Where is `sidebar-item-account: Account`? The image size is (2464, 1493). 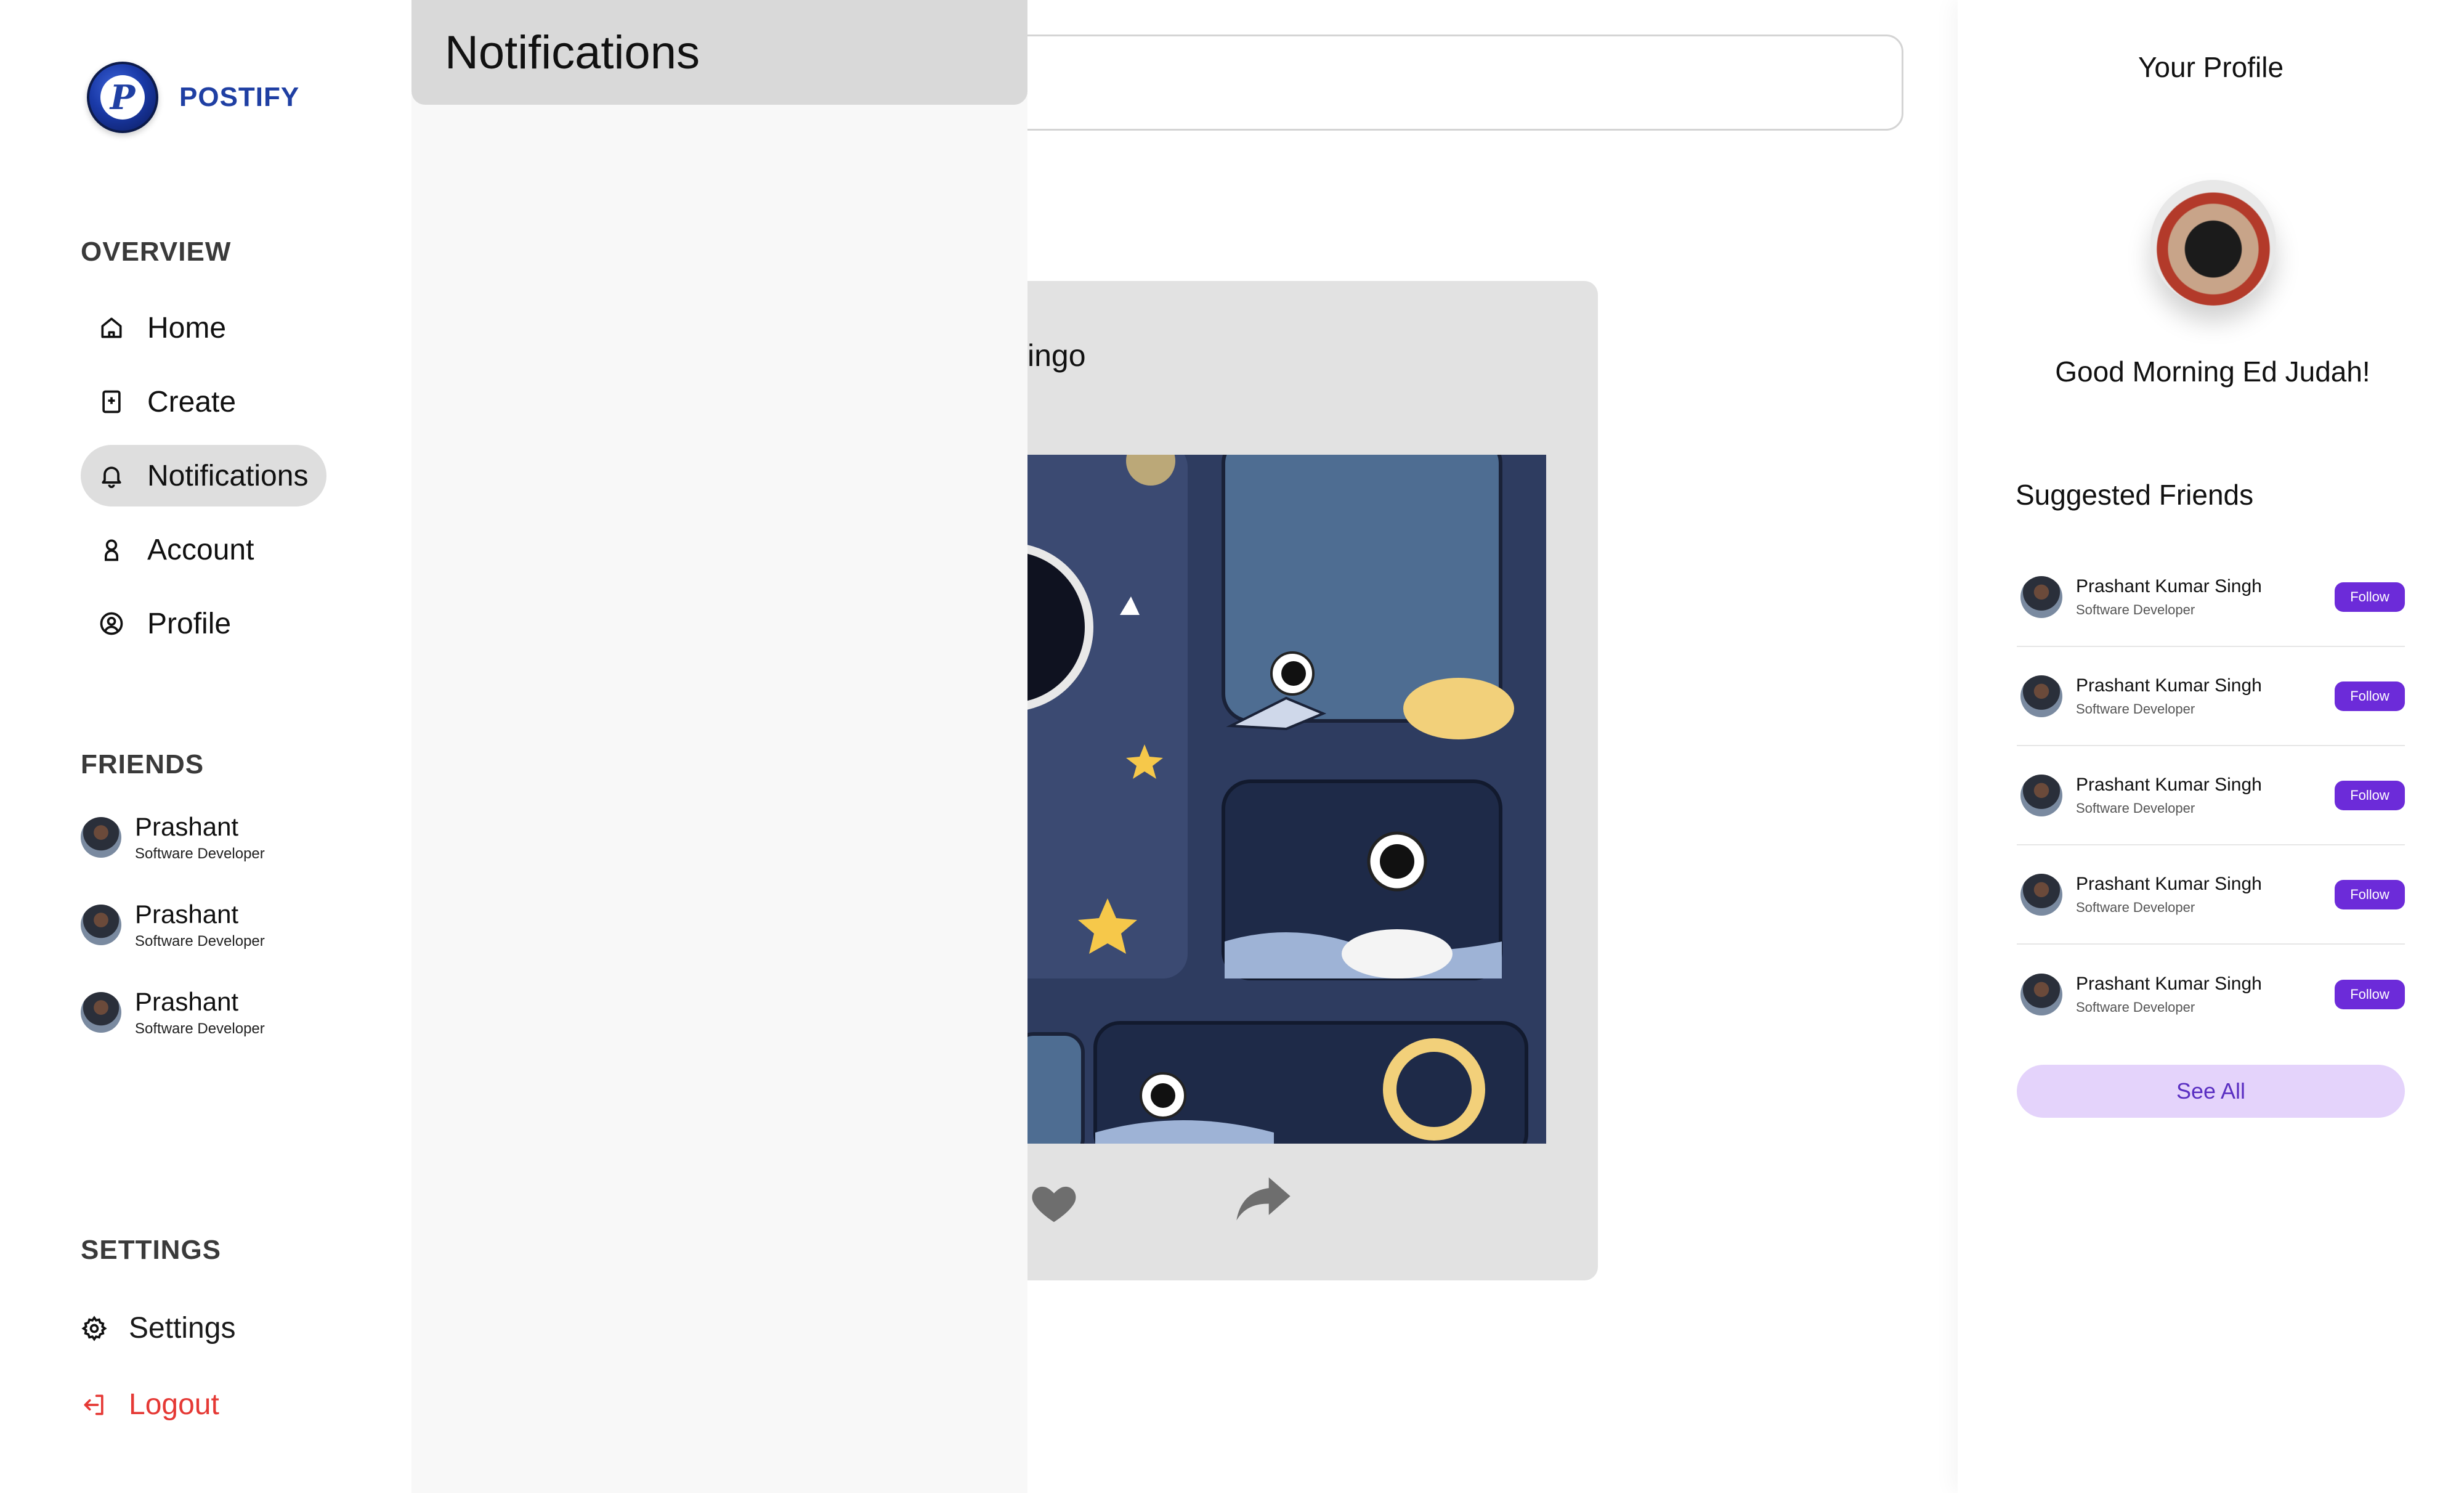
sidebar-item-account: Account is located at coordinates (176, 549).